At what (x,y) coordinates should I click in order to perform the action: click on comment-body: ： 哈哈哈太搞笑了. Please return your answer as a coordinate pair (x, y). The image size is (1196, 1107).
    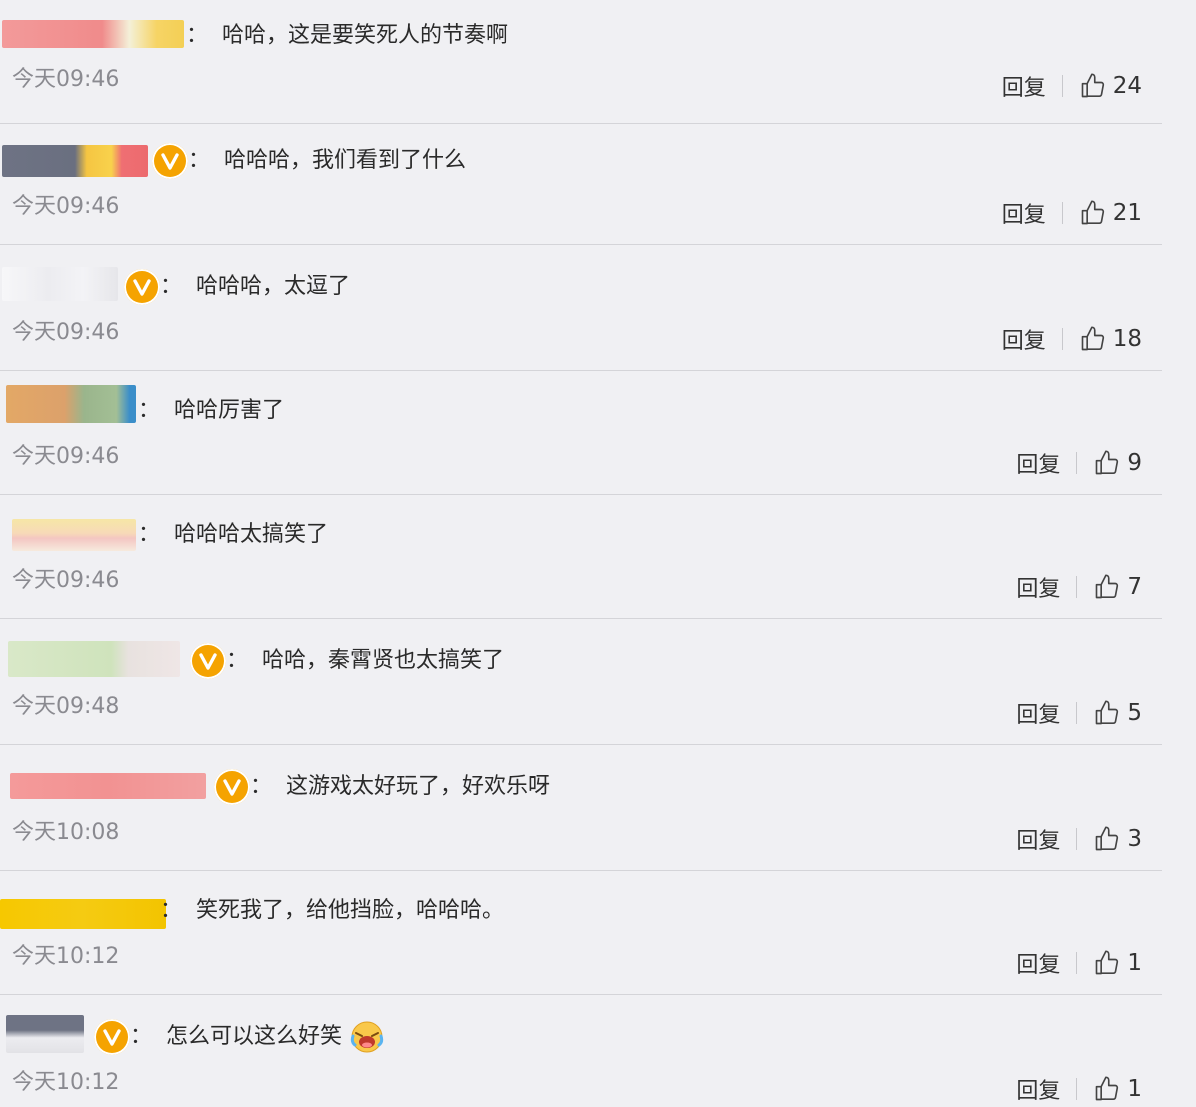
    Looking at the image, I should click on (233, 535).